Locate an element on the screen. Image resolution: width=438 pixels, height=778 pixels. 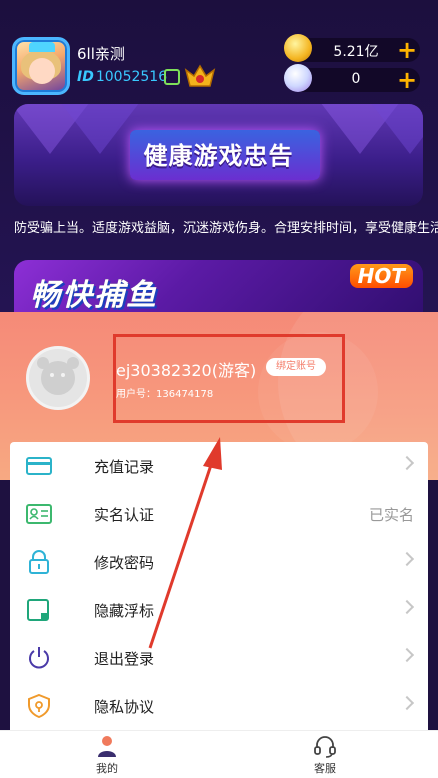
bottom-tab-bar: 我的 客服 is located at coordinates (219, 754).